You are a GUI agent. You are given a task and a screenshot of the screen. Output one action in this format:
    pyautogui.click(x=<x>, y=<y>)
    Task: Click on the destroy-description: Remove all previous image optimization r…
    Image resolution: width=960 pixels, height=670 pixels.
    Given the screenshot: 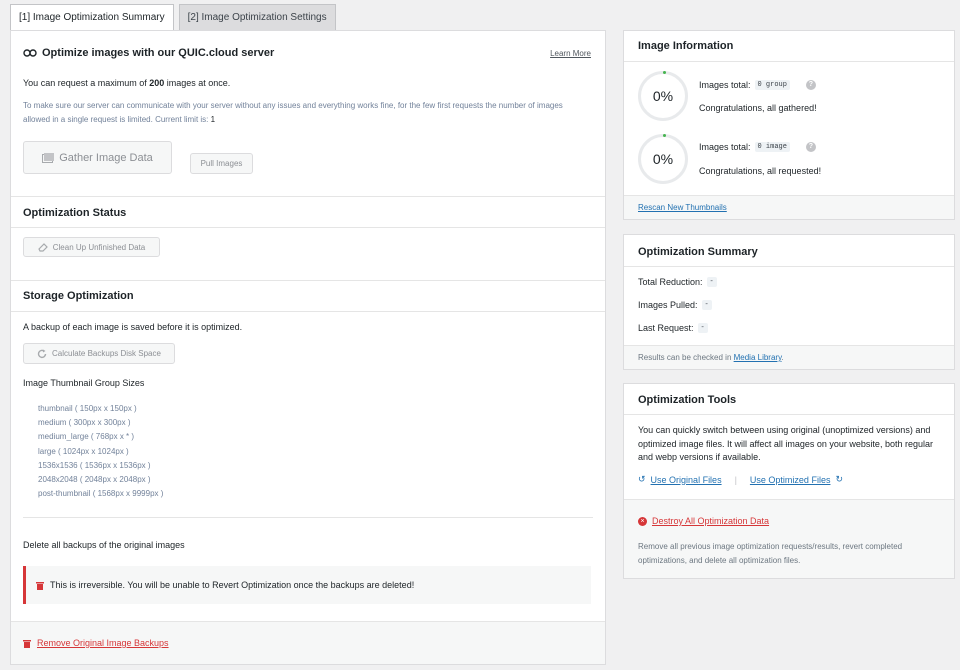 What is the action you would take?
    pyautogui.click(x=770, y=553)
    